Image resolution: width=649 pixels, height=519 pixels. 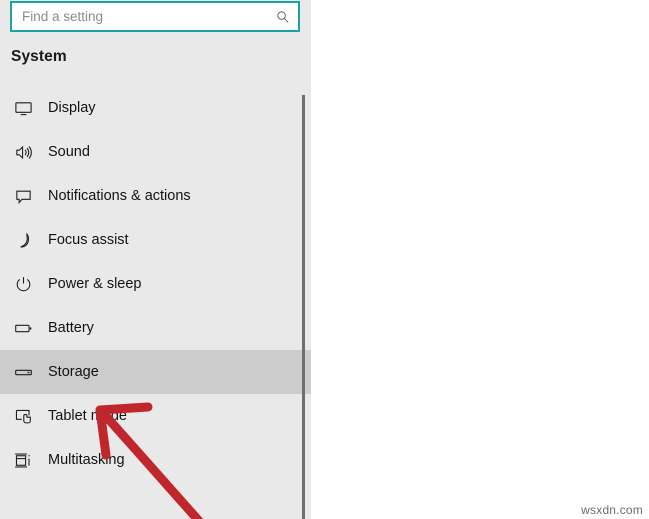 What do you see at coordinates (23, 328) in the screenshot?
I see `battery-icon` at bounding box center [23, 328].